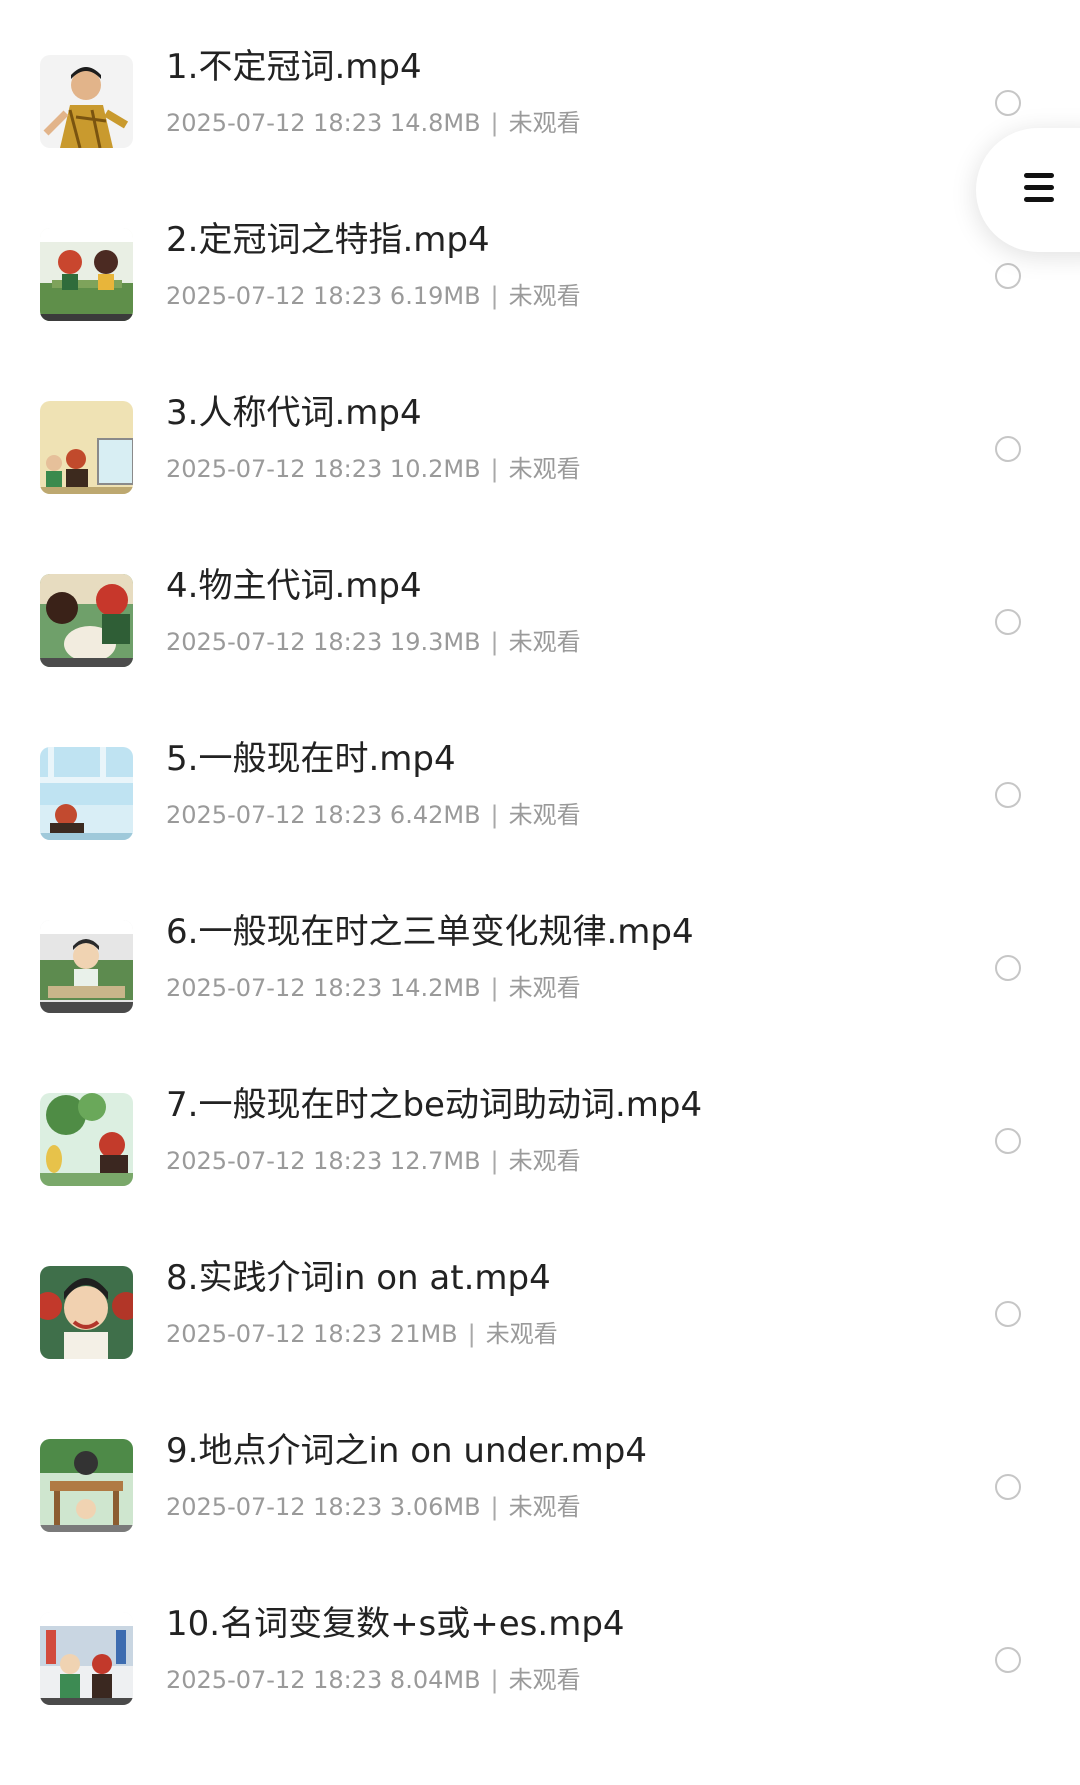 The width and height of the screenshot is (1080, 1785). Describe the element at coordinates (294, 67) in the screenshot. I see `file-title: 1.不定冠词.mp4` at that location.